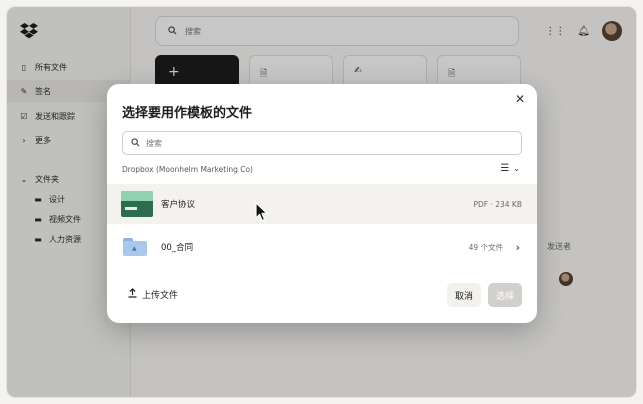 This screenshot has height=404, width=643. Describe the element at coordinates (132, 294) in the screenshot. I see `upload-icon` at that location.